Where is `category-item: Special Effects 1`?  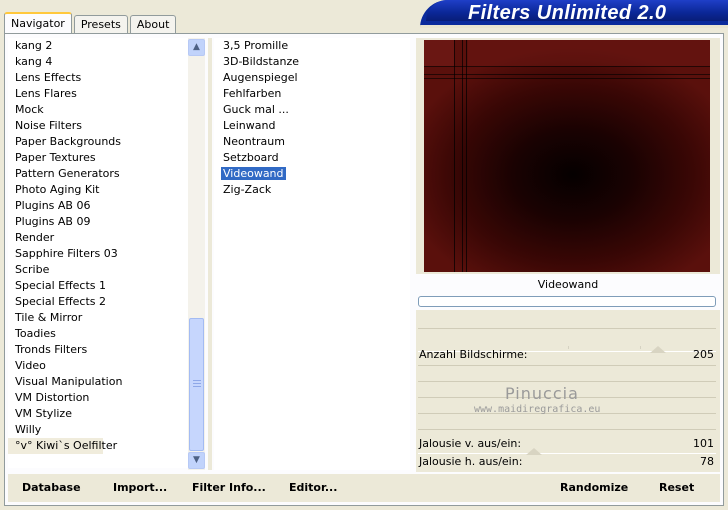 category-item: Special Effects 1 is located at coordinates (98, 286).